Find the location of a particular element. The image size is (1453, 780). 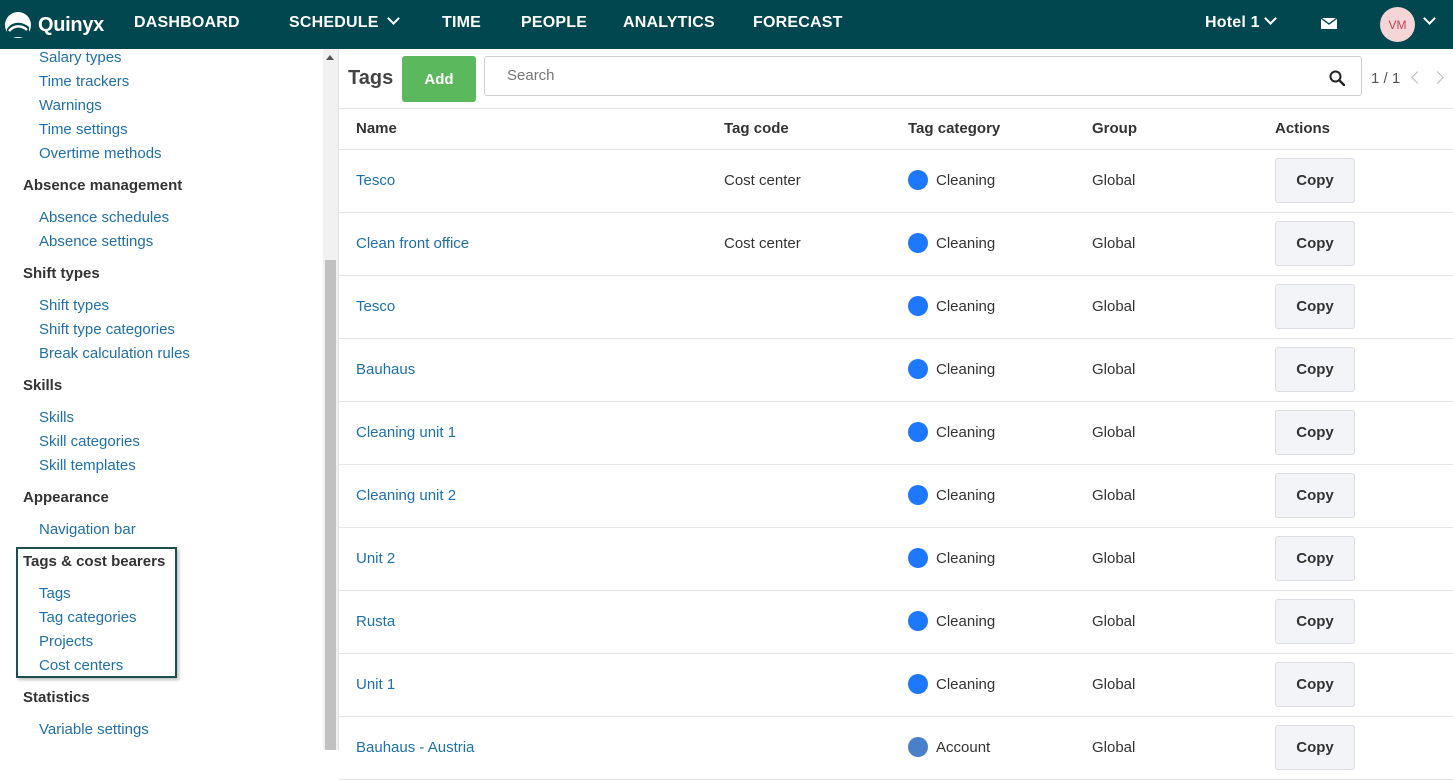

tag-name-link: Clean front office is located at coordinates (412, 243).